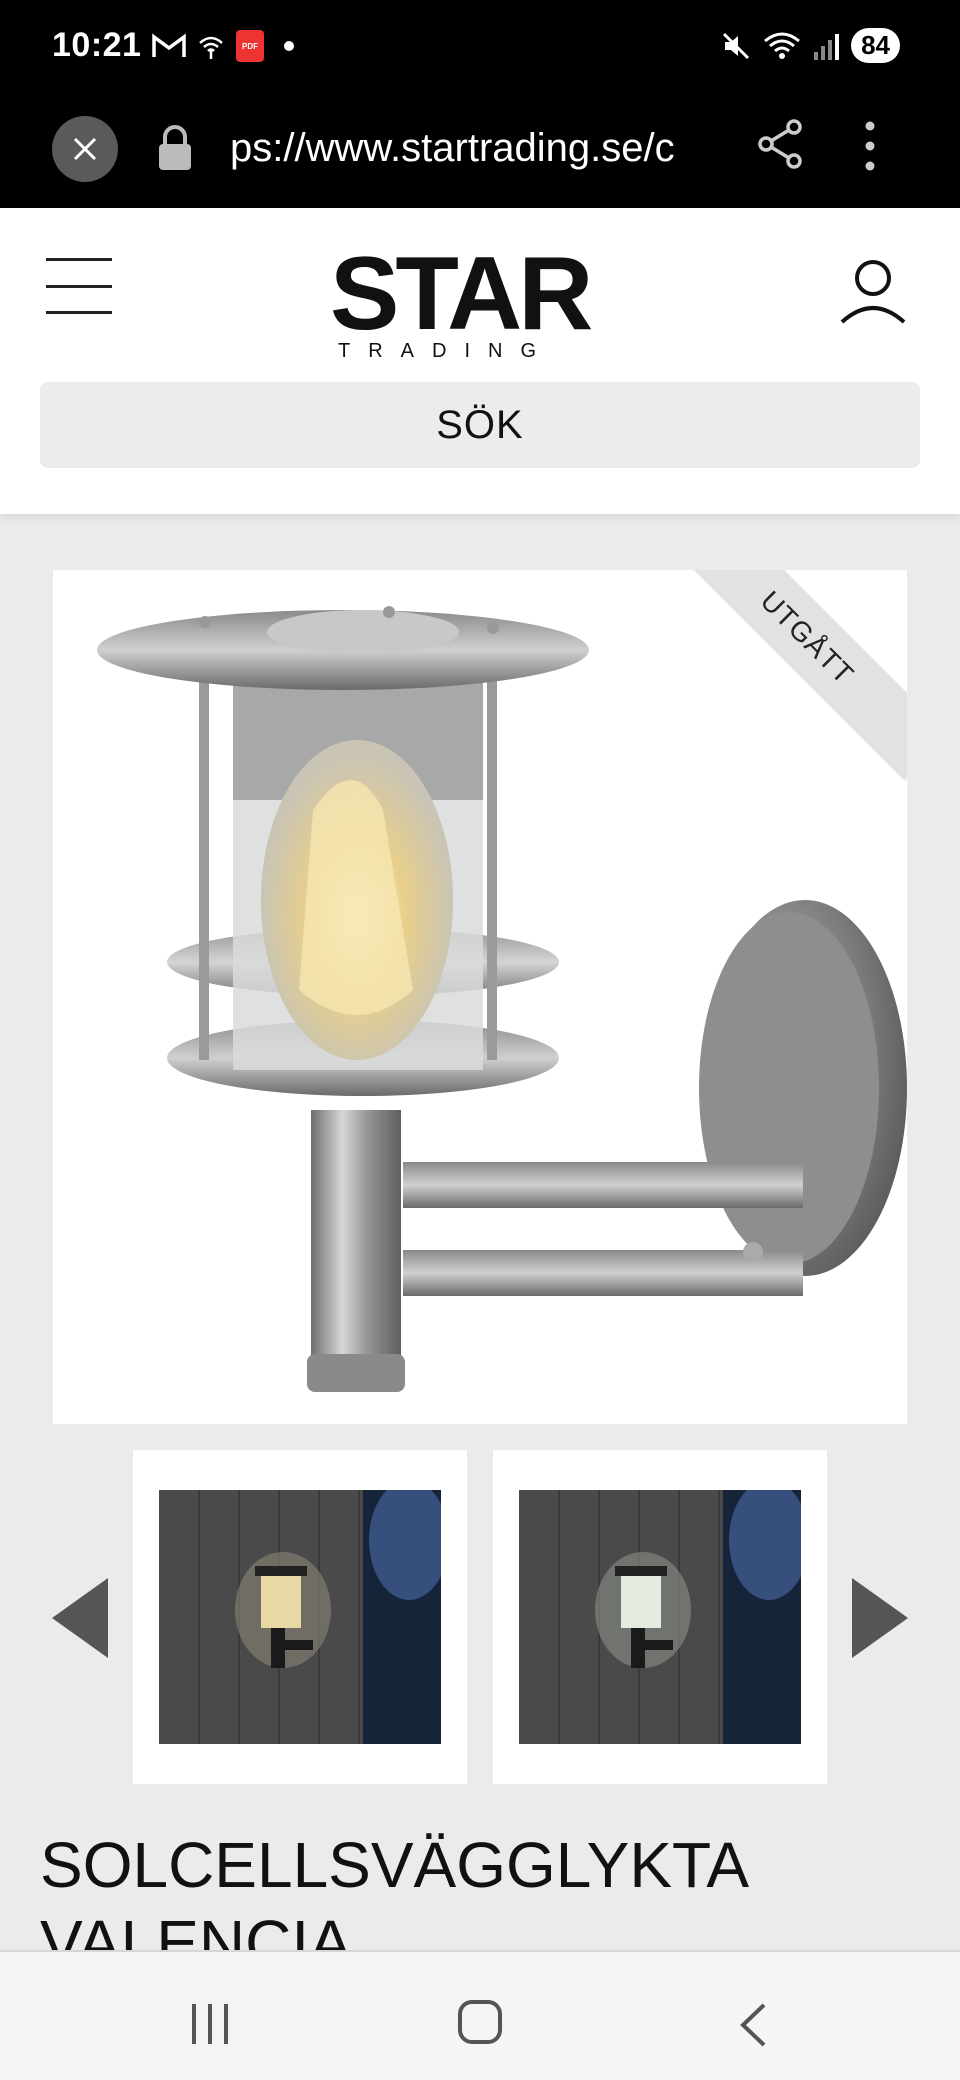  I want to click on more-notifications-icon, so click(289, 46).